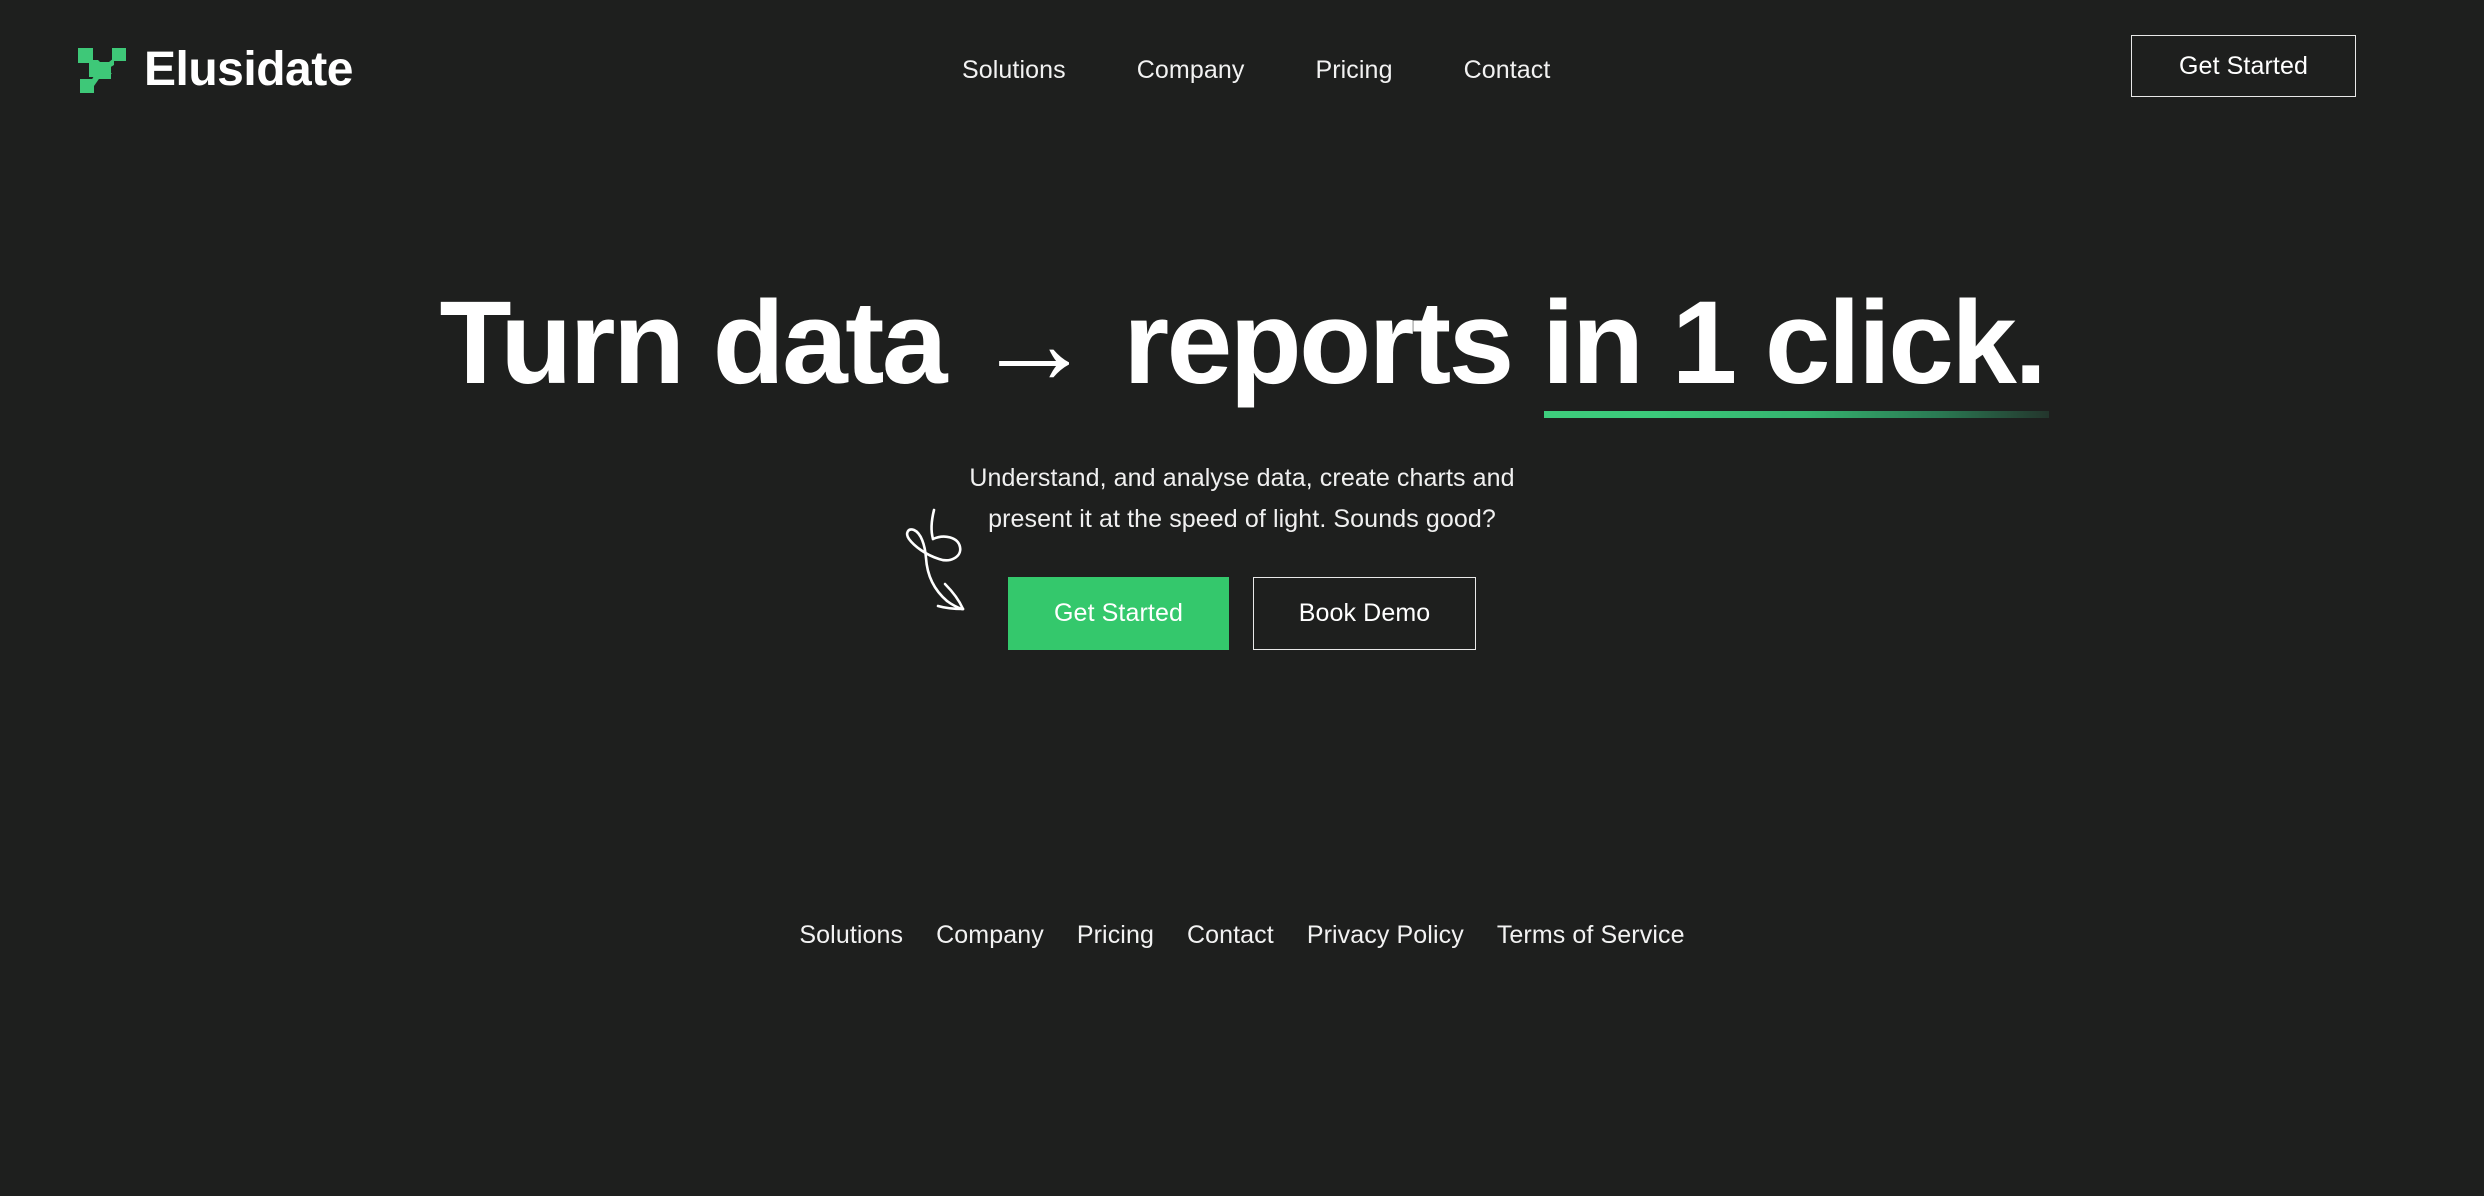  What do you see at coordinates (1118, 613) in the screenshot?
I see `hero-get-started-button: Get Started` at bounding box center [1118, 613].